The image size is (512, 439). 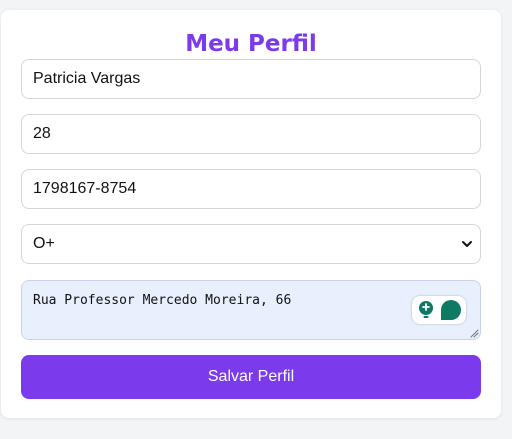 I want to click on address-textarea-value: Rua Professor Mercedo Moreira, 66, so click(x=162, y=300).